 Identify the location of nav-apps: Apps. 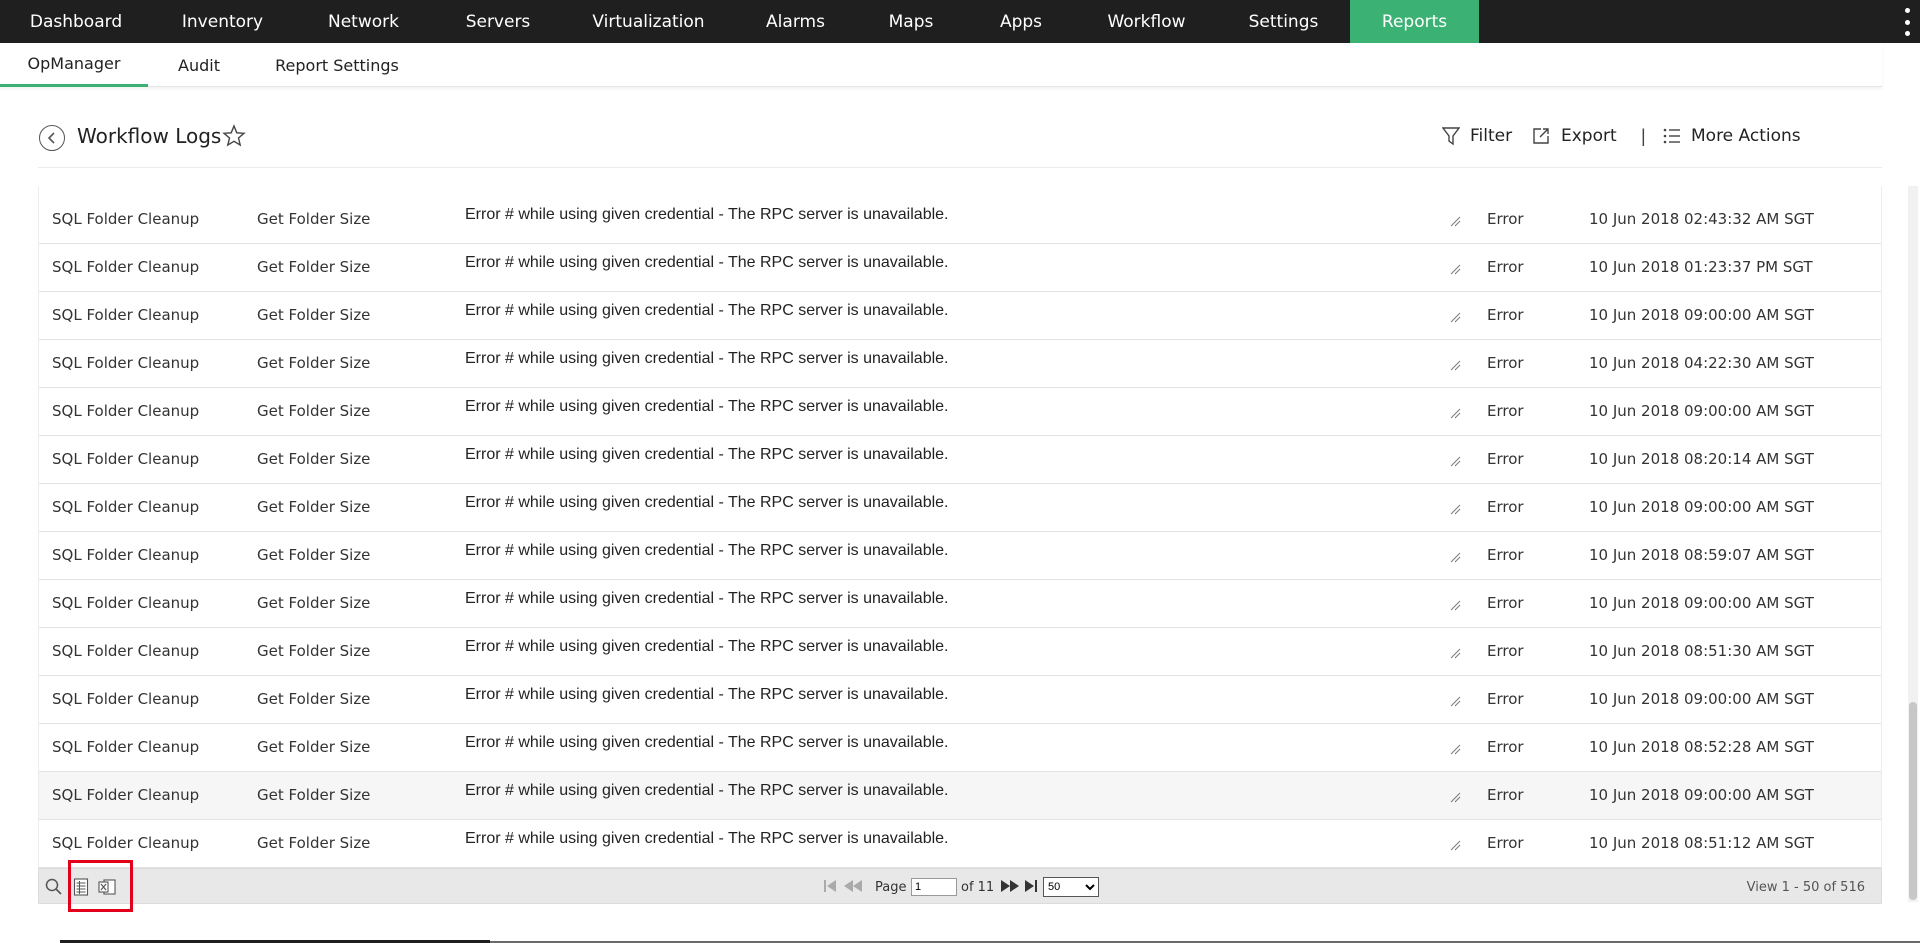
(1021, 21).